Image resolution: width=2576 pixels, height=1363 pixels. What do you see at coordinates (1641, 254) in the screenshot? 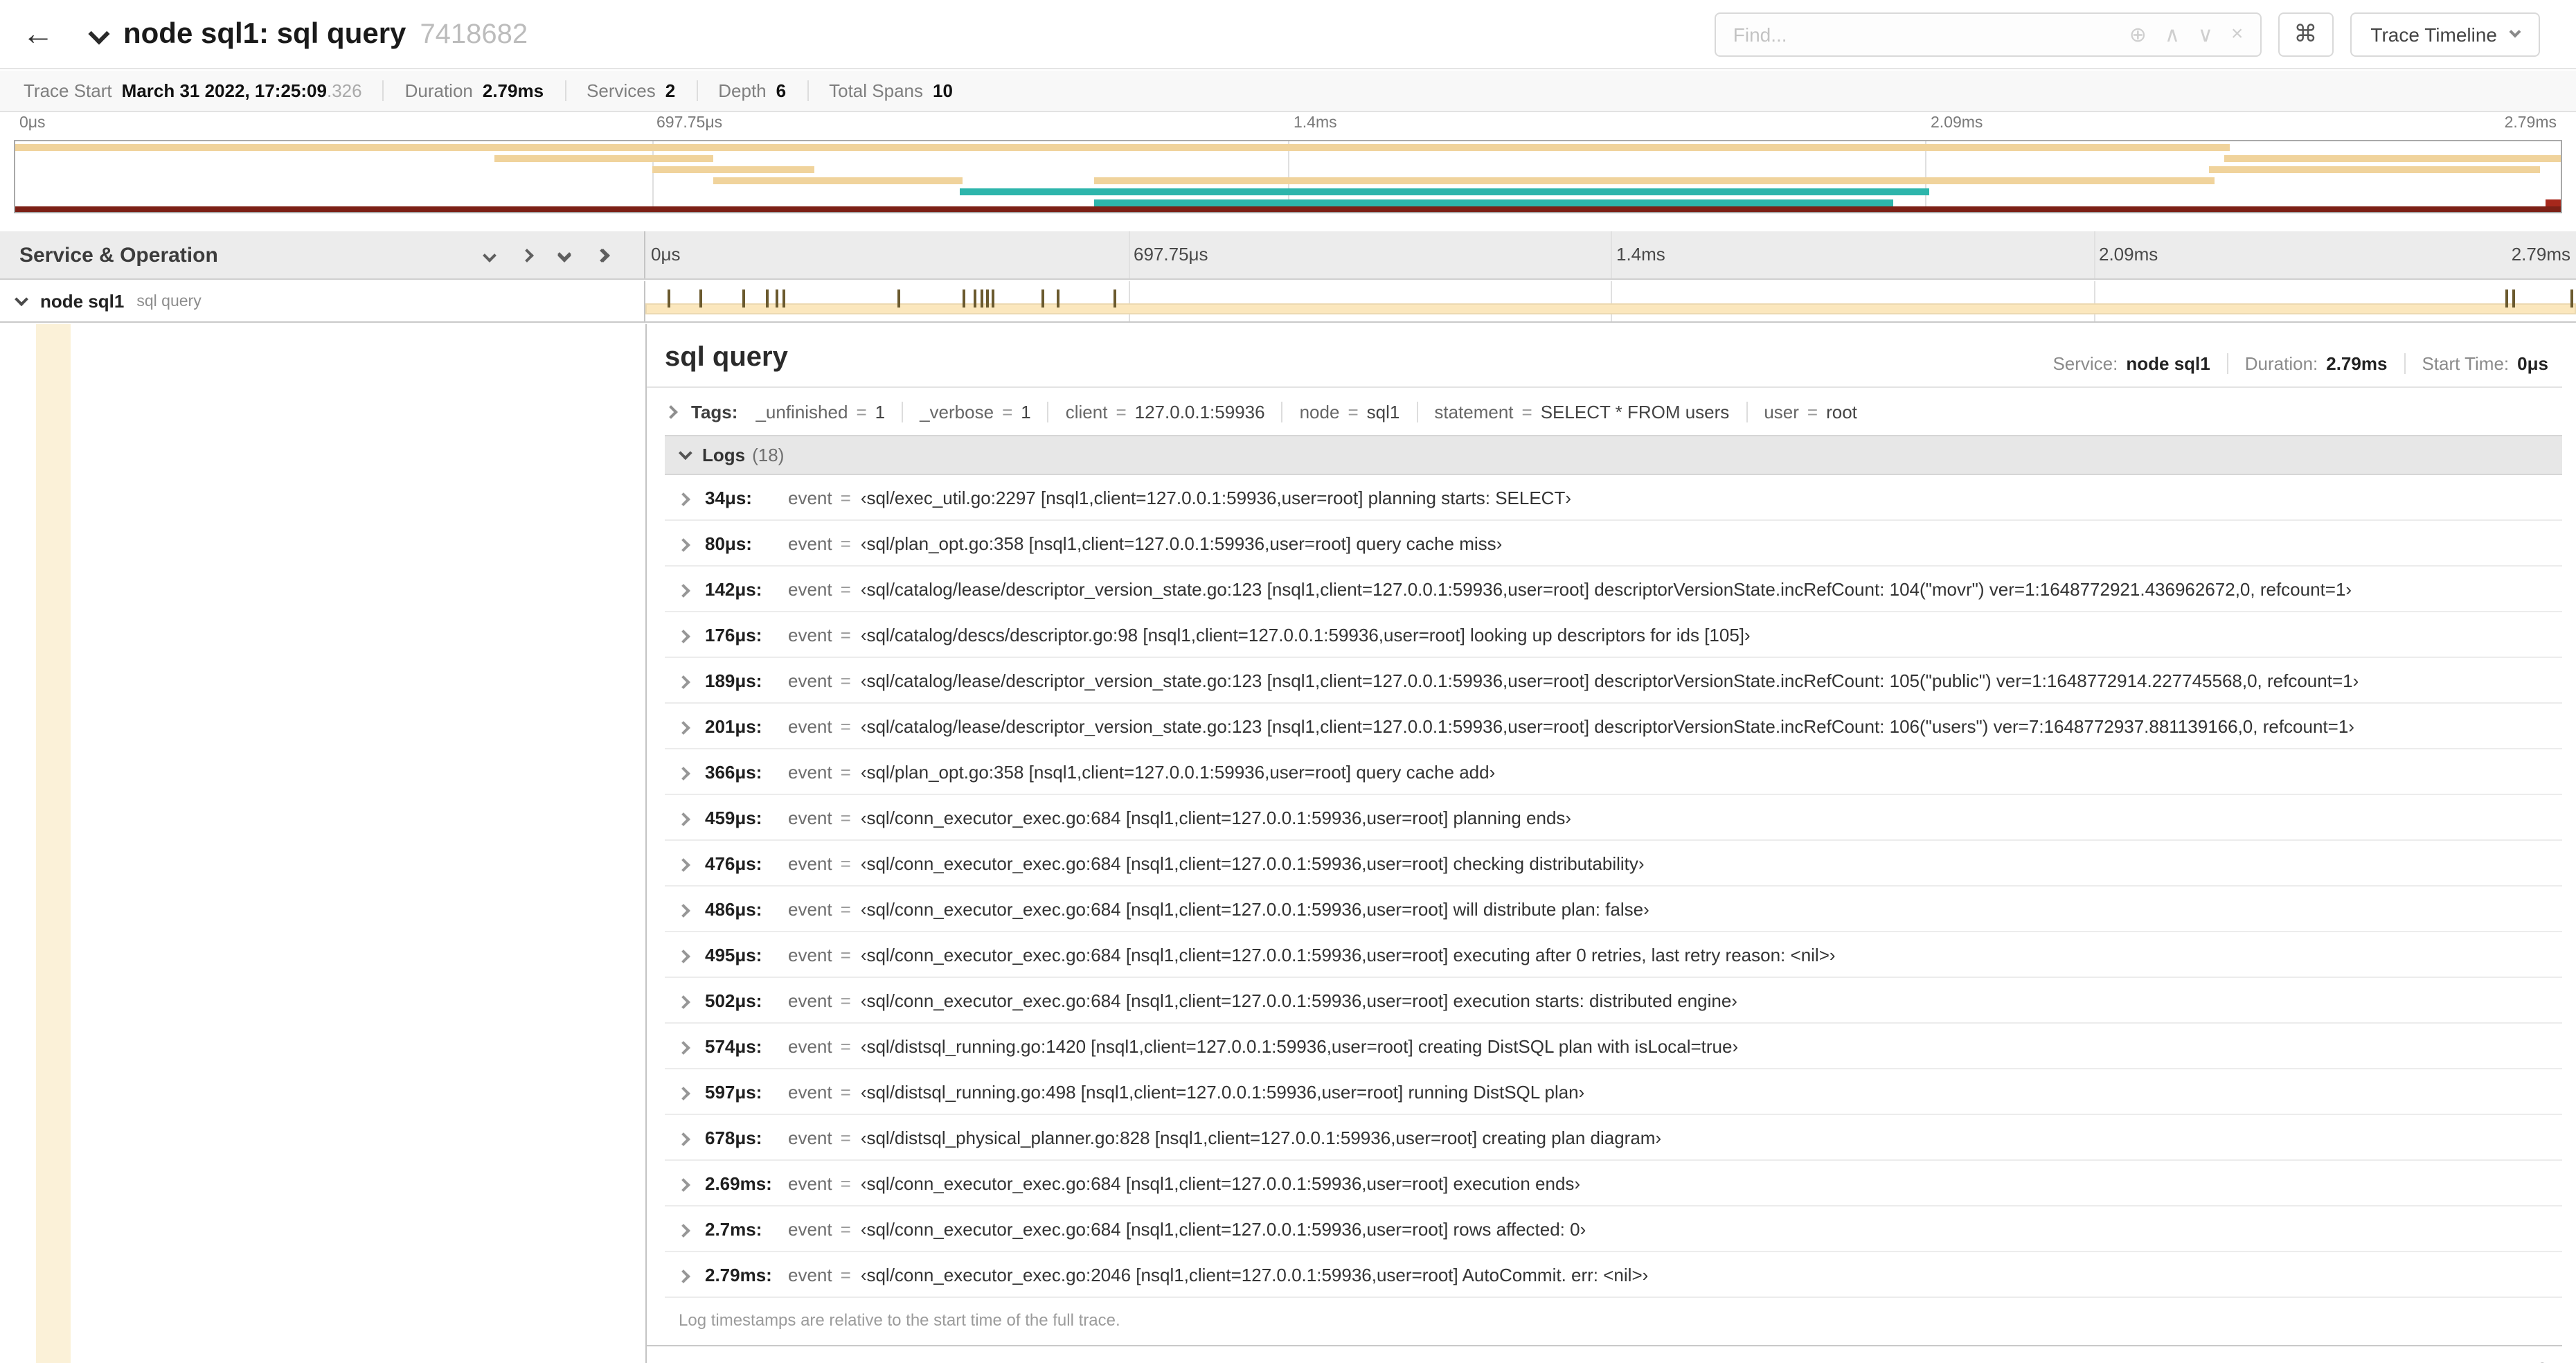
I see `ruler-tick-label: 1.4ms` at bounding box center [1641, 254].